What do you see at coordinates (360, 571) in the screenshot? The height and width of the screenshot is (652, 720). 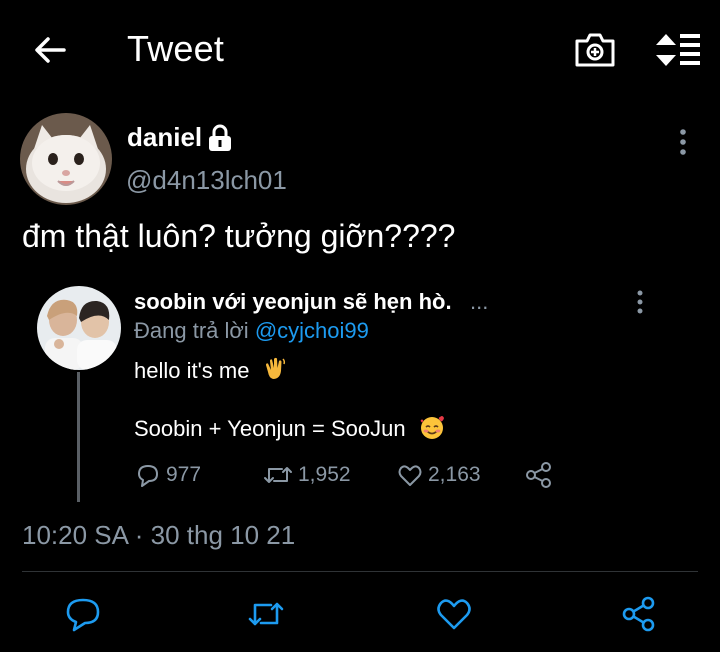 I see `divider` at bounding box center [360, 571].